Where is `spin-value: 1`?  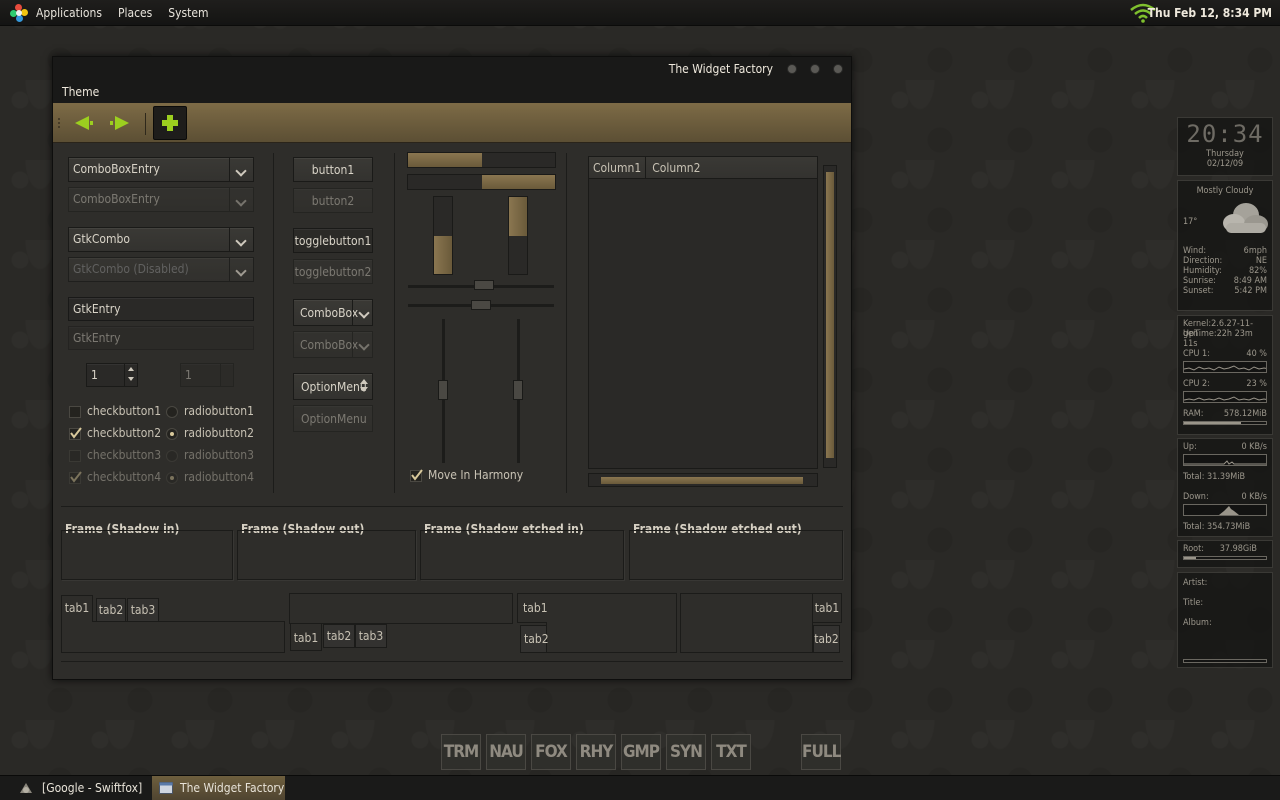 spin-value: 1 is located at coordinates (94, 375).